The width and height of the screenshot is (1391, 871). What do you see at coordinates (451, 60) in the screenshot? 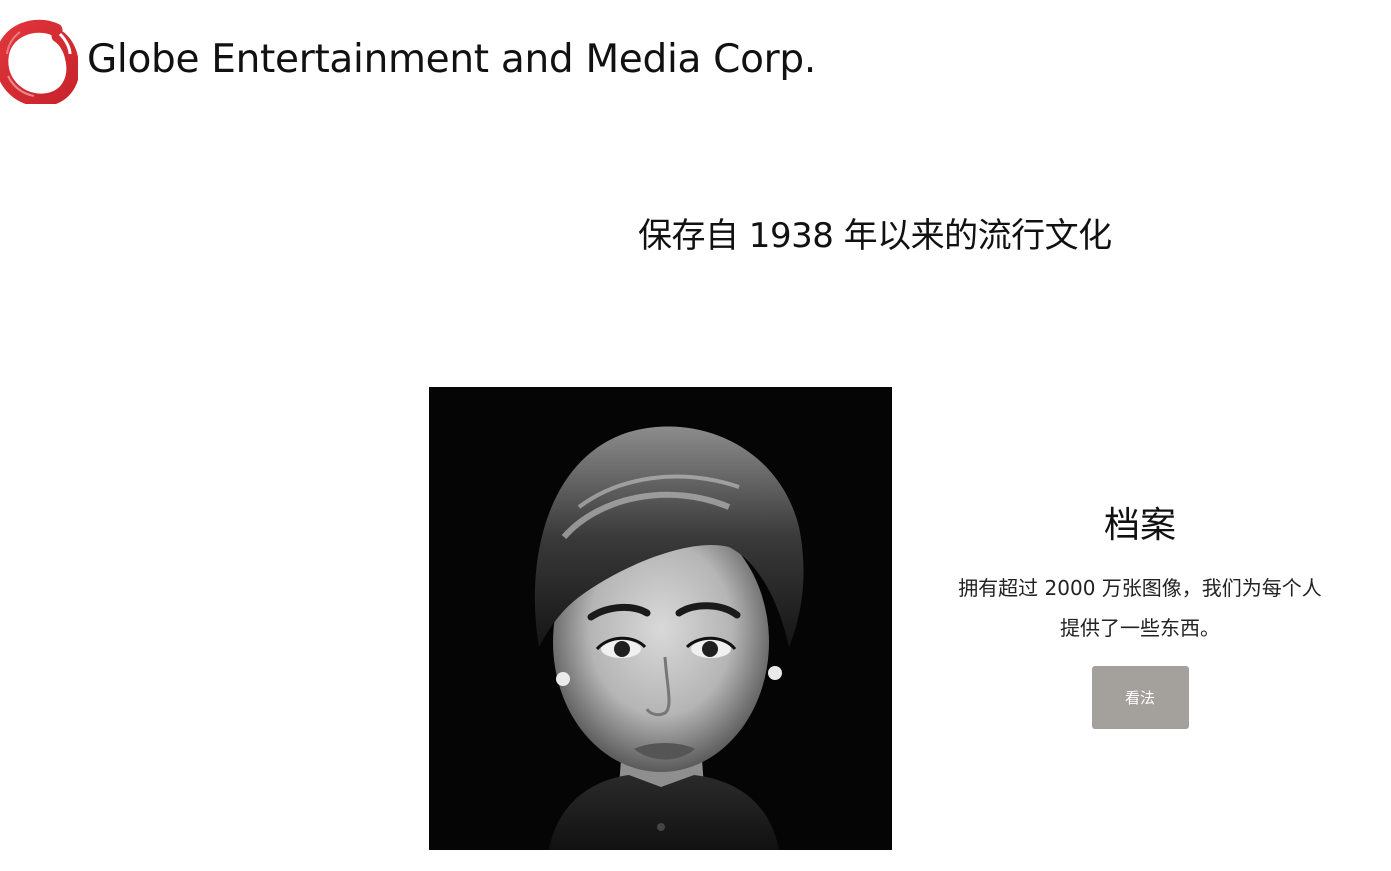
I see `brand-name-link: Globe Entertainment and Media Corp.` at bounding box center [451, 60].